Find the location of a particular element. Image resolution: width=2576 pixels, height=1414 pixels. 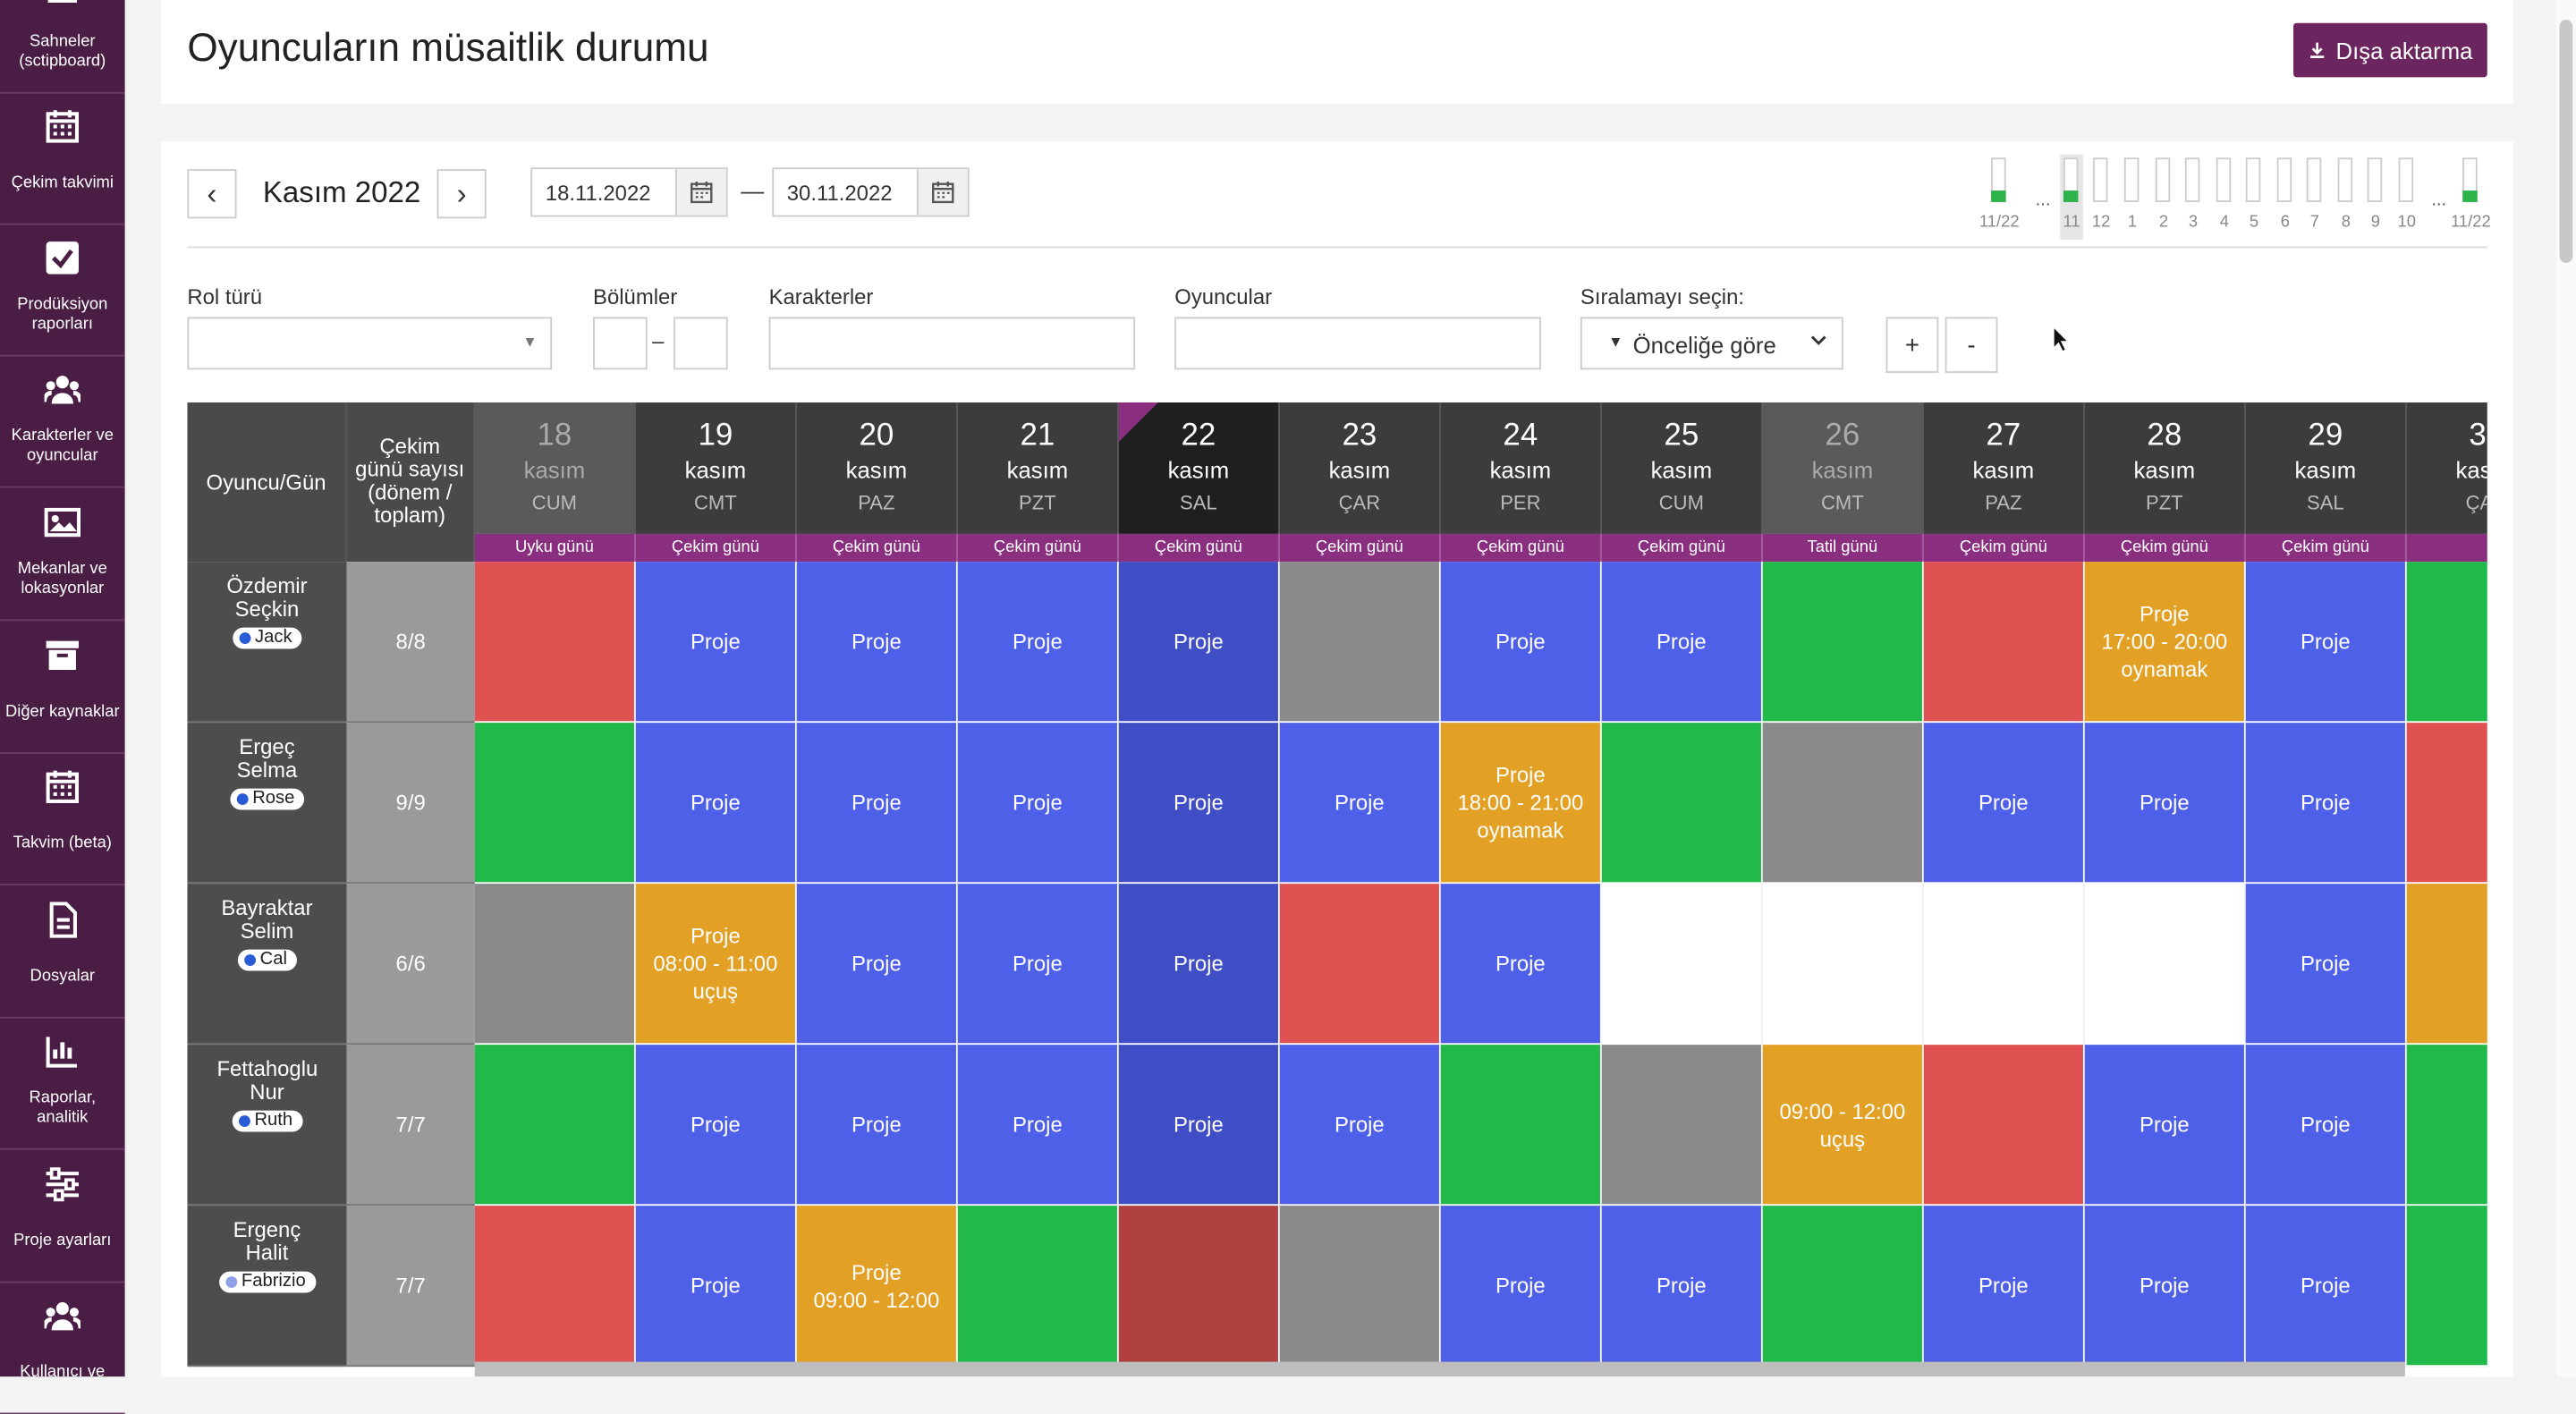

sidebar-item-6: Diğer kaynaklar is located at coordinates (62, 688).